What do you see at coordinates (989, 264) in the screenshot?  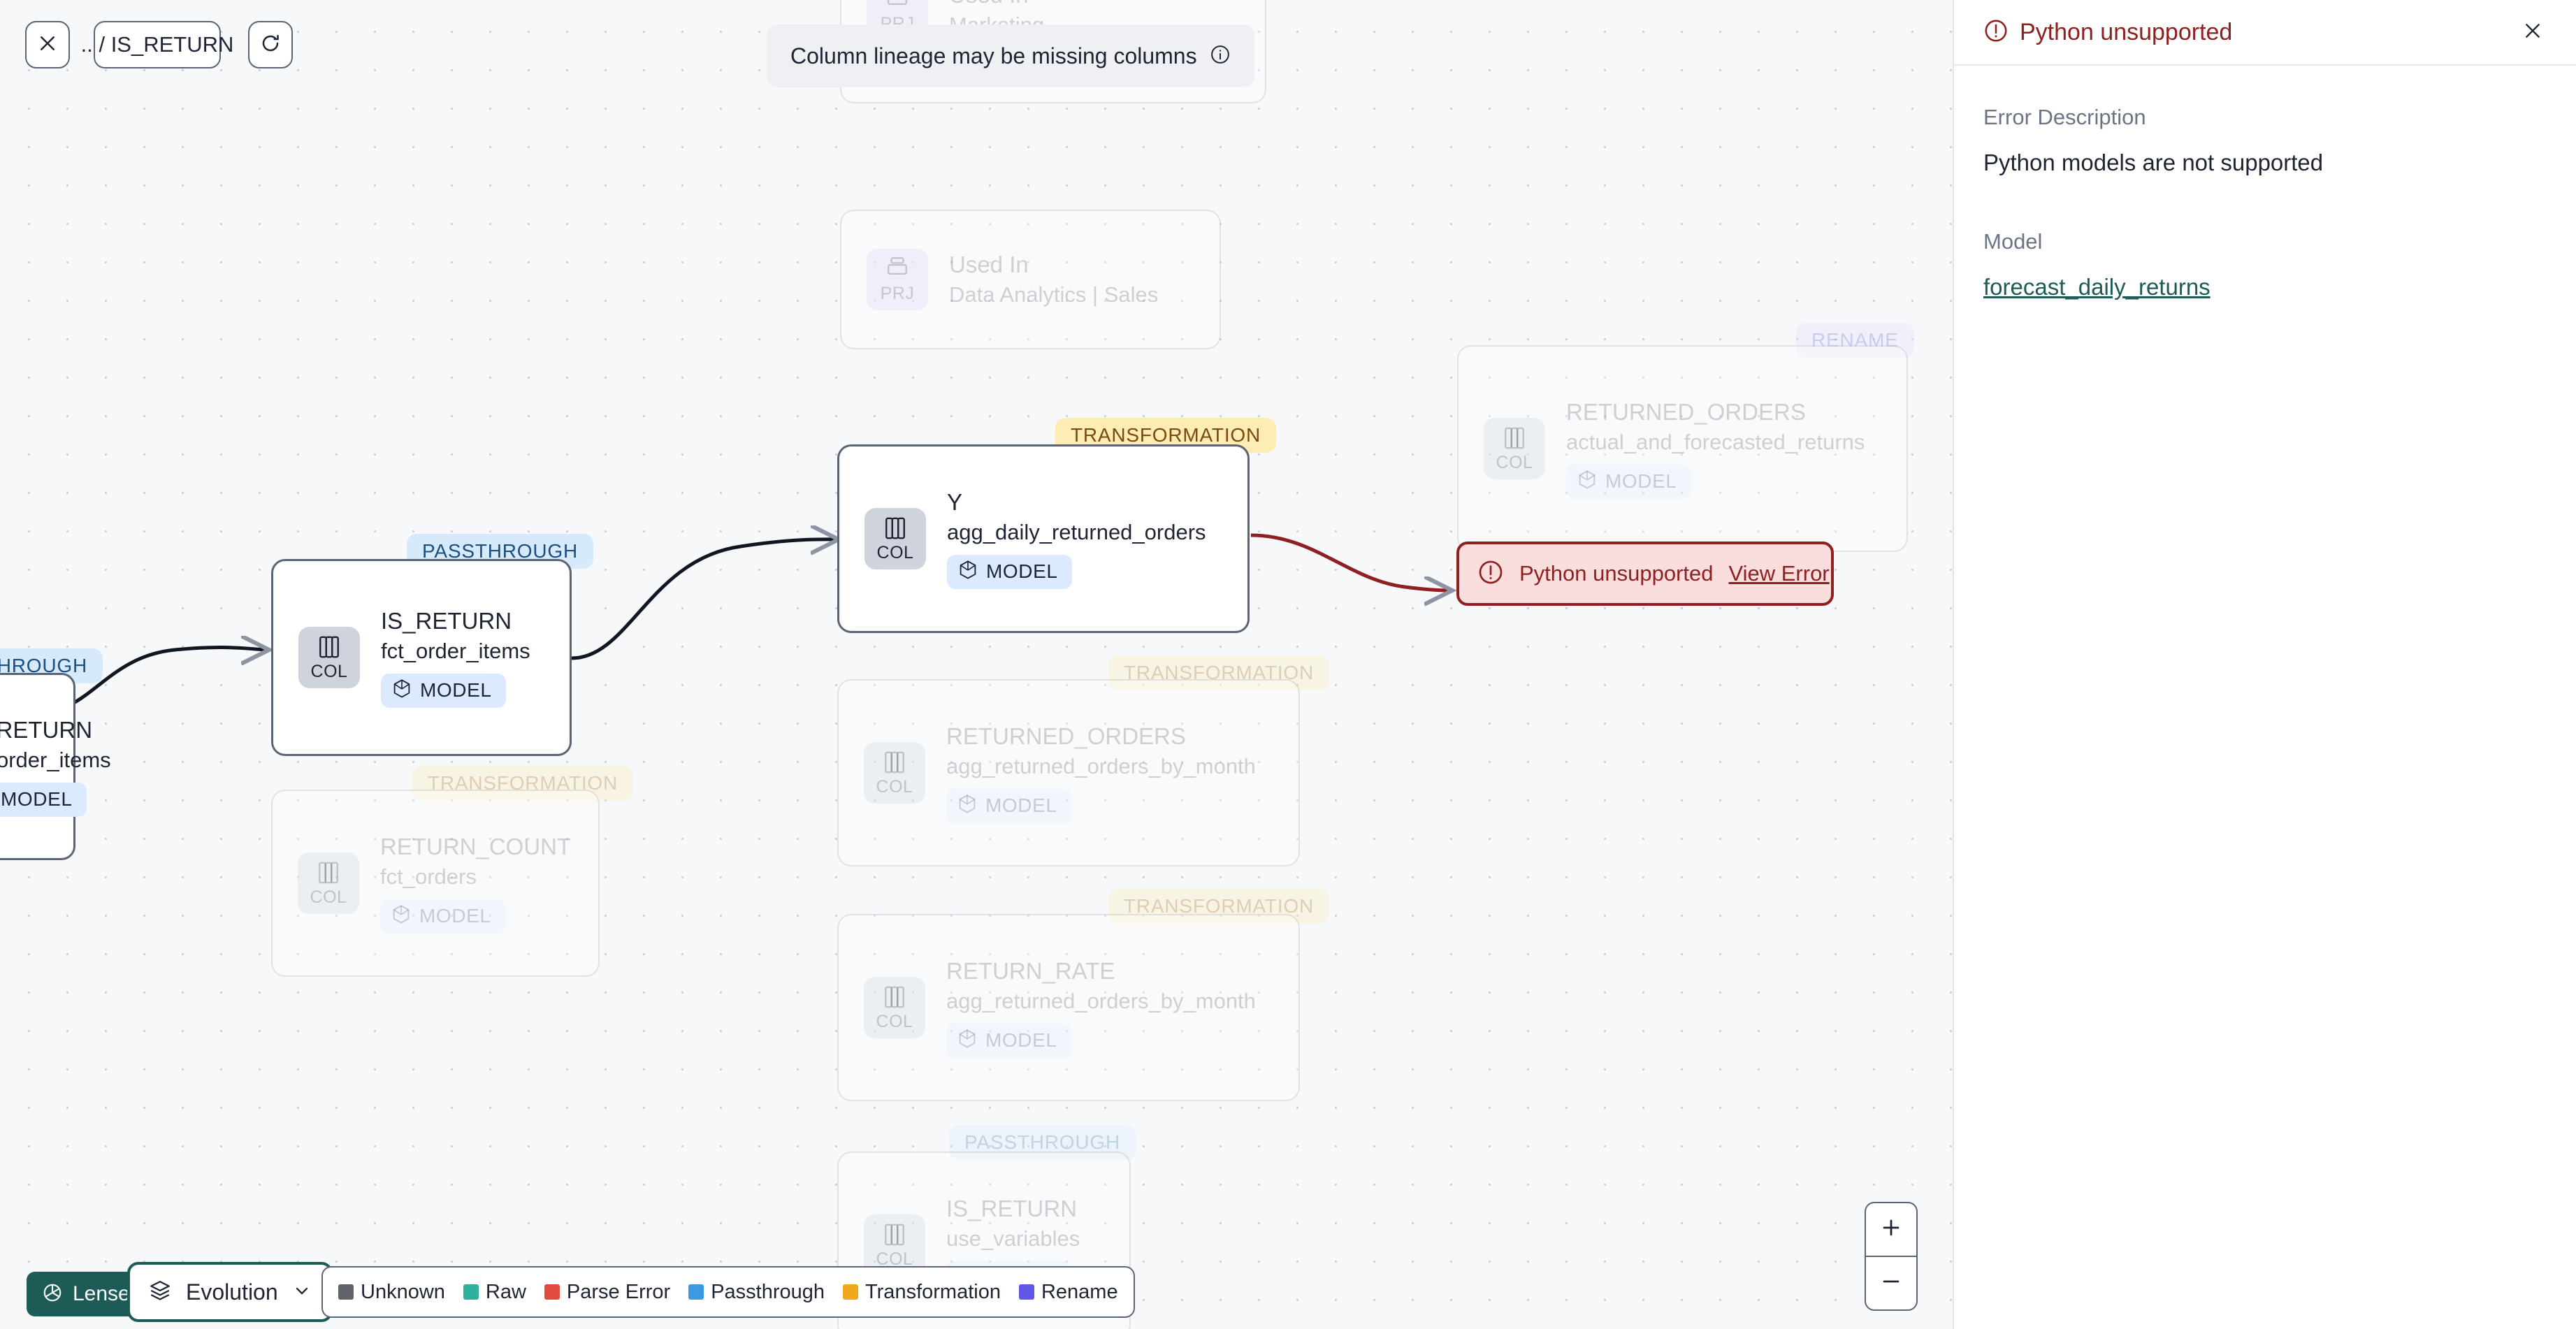 I see `node-column-name: Used In` at bounding box center [989, 264].